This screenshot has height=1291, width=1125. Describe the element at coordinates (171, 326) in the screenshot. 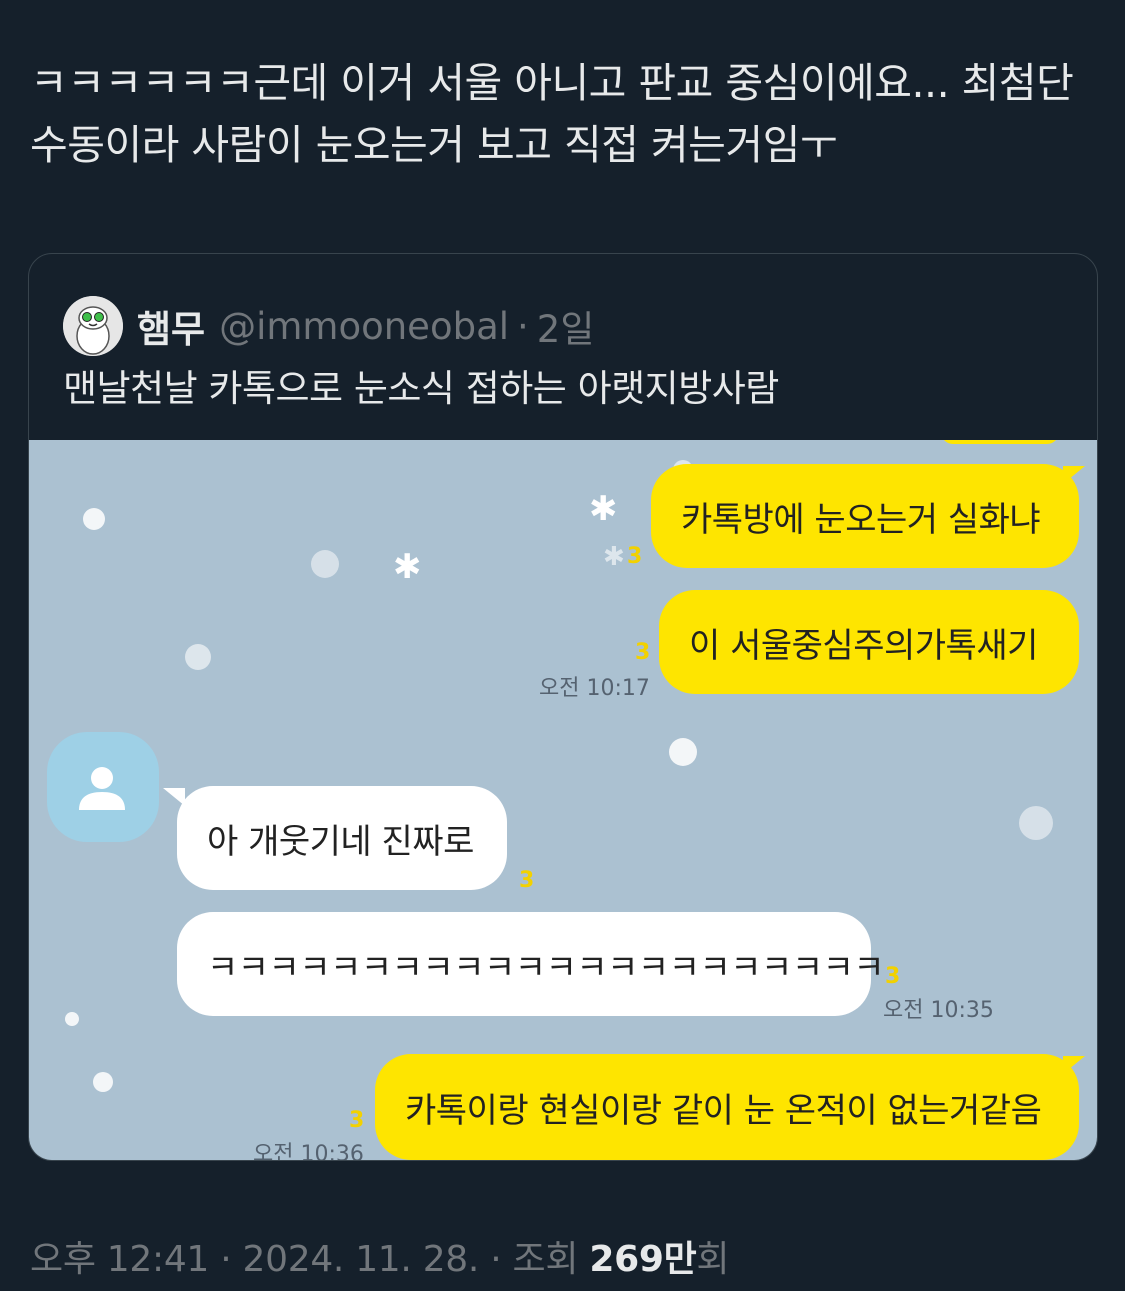

I see `quote-author-name: 햄무` at that location.